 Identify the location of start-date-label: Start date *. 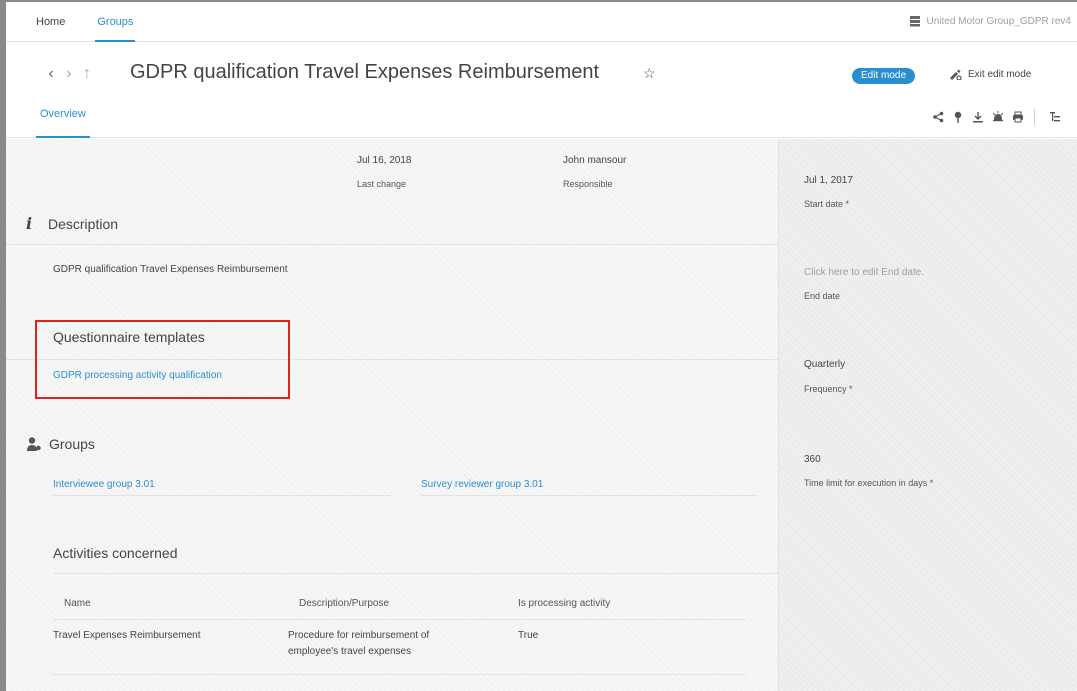
(827, 204).